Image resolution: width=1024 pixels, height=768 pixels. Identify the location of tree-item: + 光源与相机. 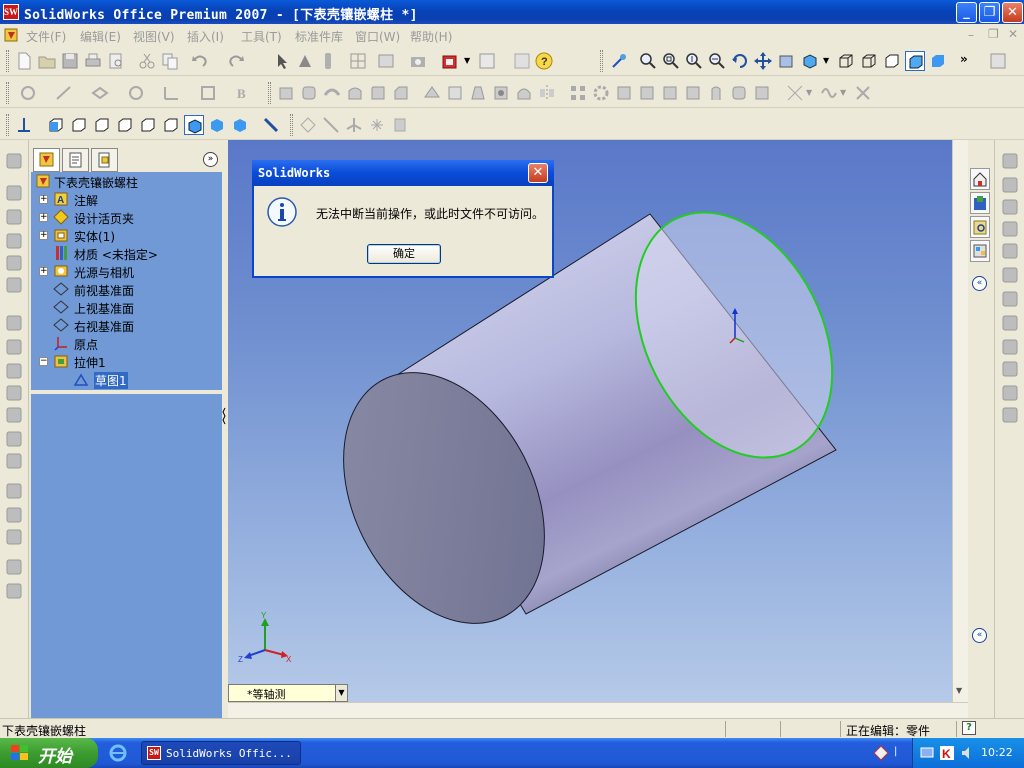
(126, 271).